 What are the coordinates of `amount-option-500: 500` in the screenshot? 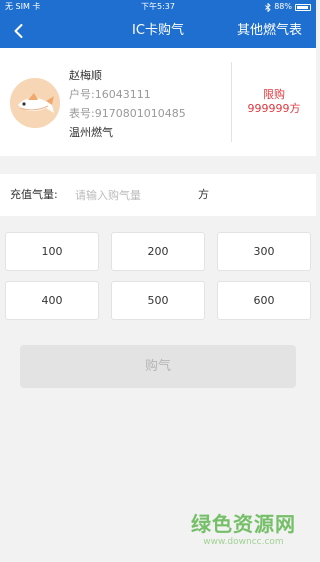 It's located at (158, 300).